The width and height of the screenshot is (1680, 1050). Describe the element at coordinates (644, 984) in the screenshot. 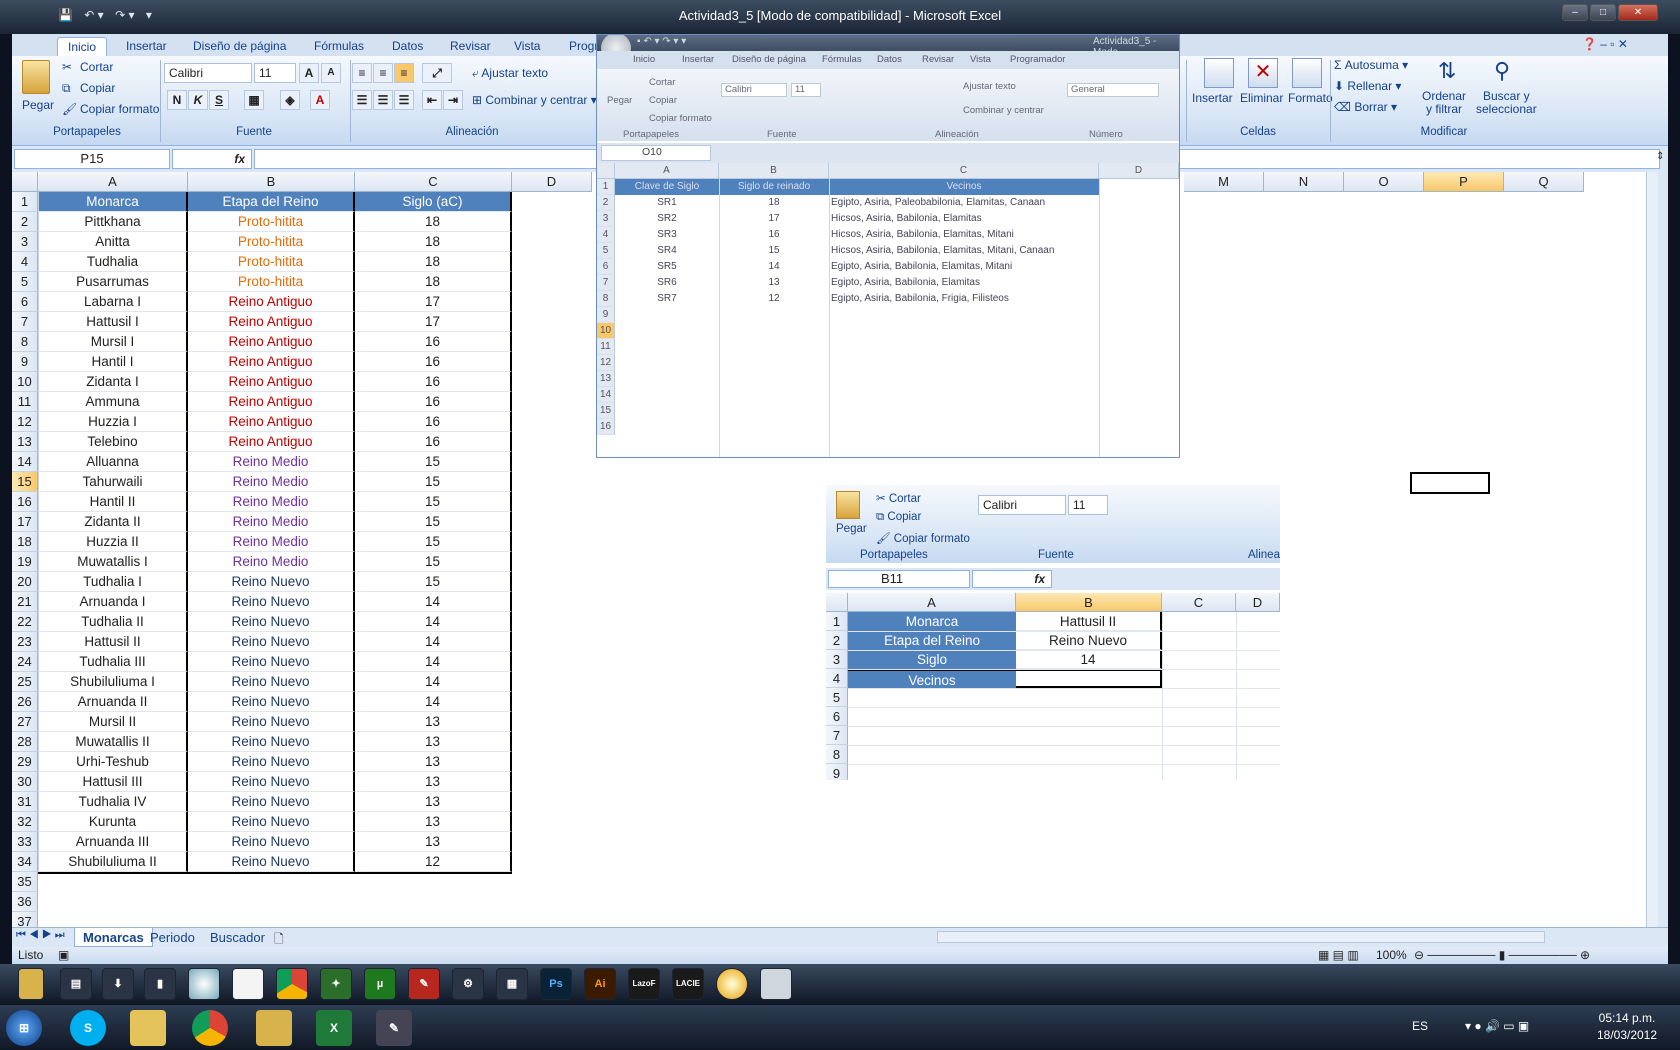

I see `lazof-icon: LazoF` at that location.